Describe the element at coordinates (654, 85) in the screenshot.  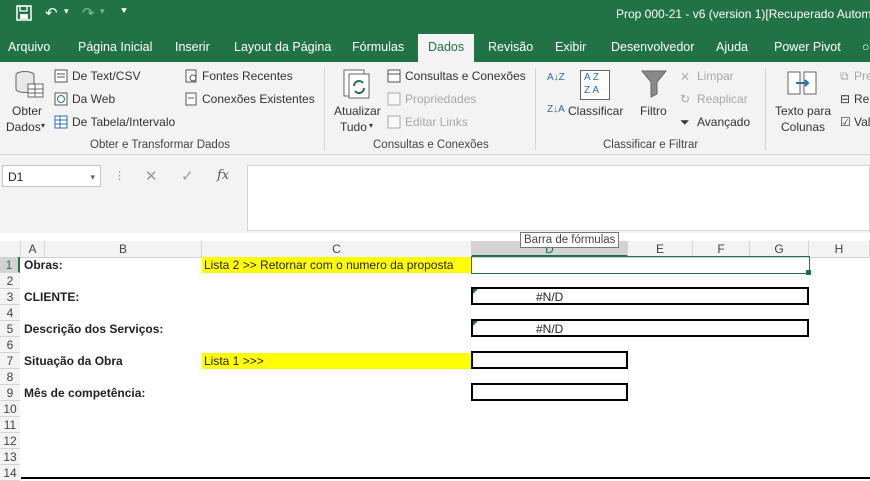
I see `filter-icon` at that location.